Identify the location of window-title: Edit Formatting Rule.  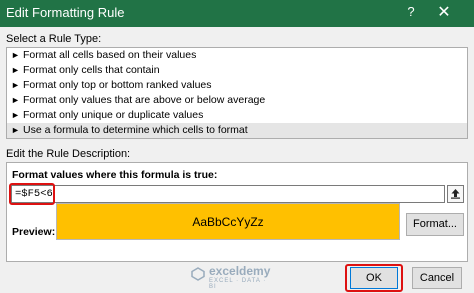
(65, 12).